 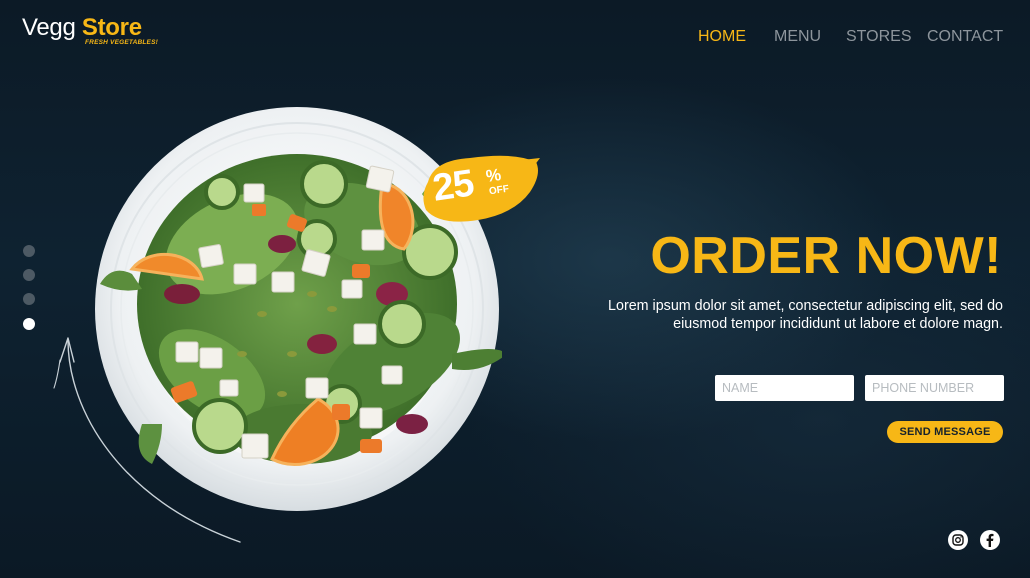 I want to click on facebook-icon, so click(x=990, y=540).